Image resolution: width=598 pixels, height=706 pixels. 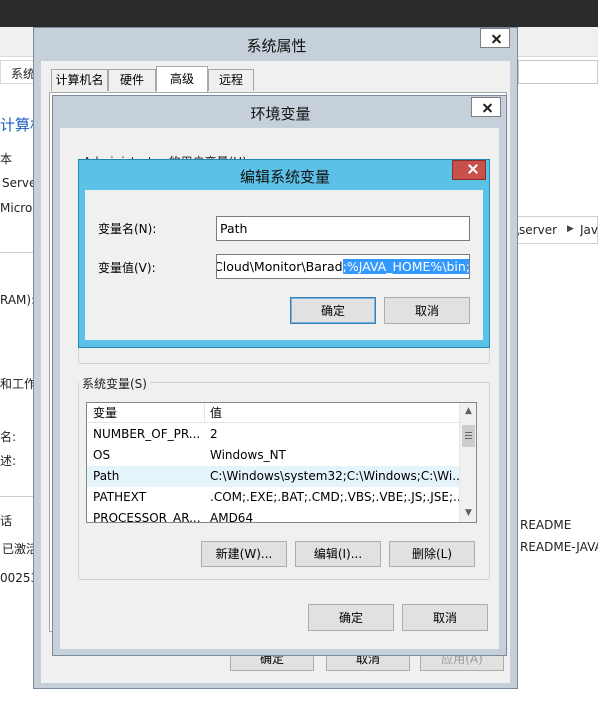 I want to click on value-selected-text: ;%JAVA_HOME%\bin;, so click(x=406, y=266).